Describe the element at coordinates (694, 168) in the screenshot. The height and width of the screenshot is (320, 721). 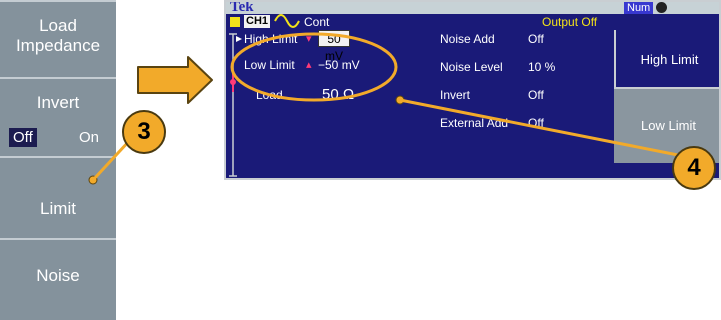
I see `step-4-badge: 4` at that location.